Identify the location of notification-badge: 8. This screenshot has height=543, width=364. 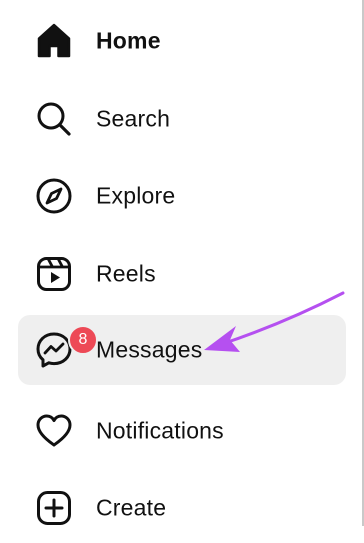
(83, 340).